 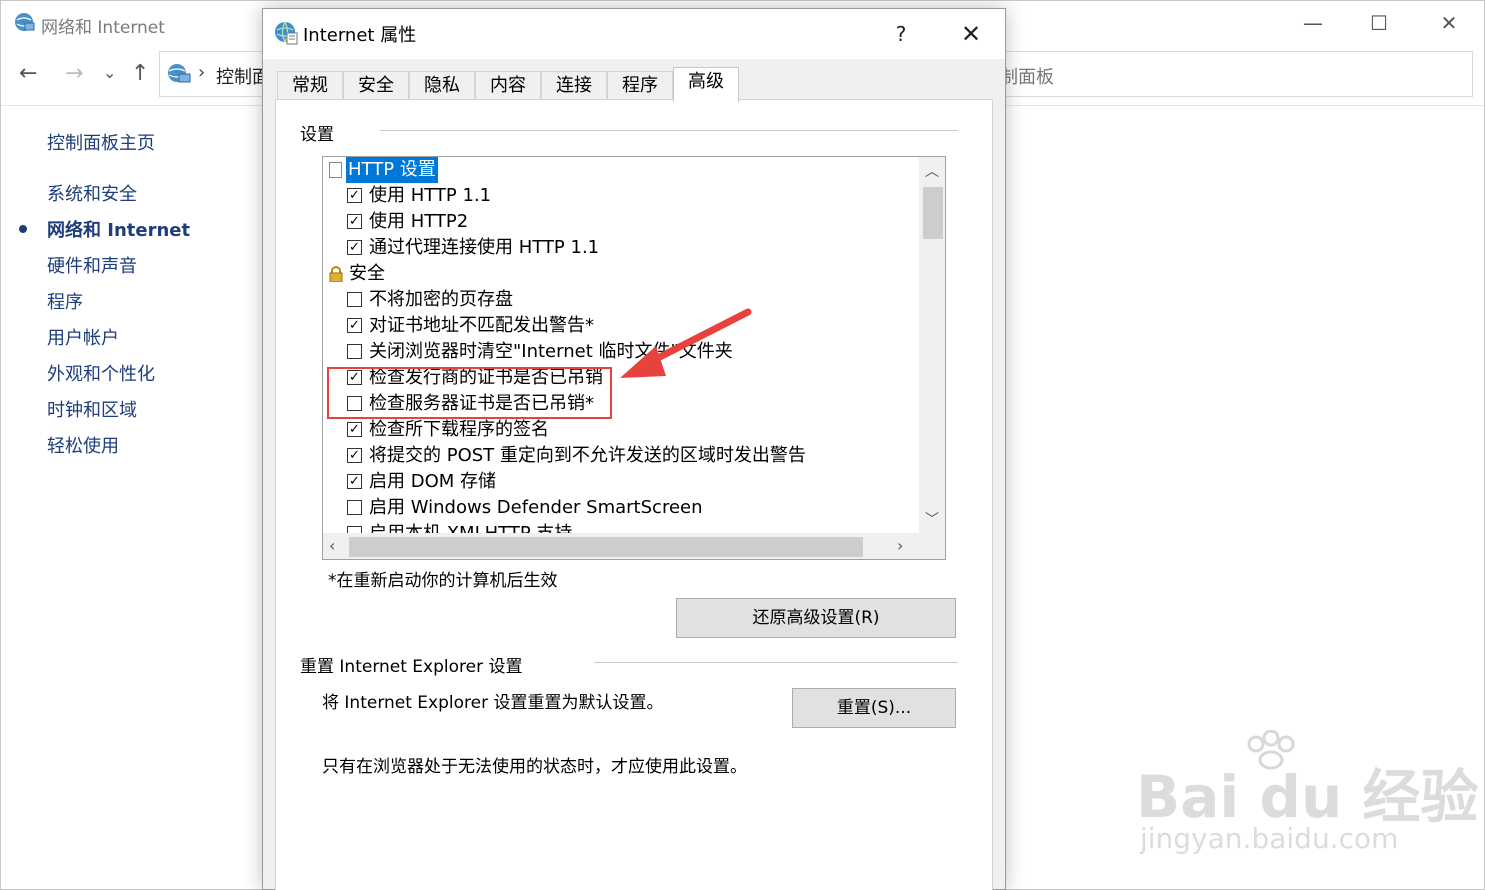 I want to click on recent-dropdown-icon: ⌄, so click(x=109, y=72).